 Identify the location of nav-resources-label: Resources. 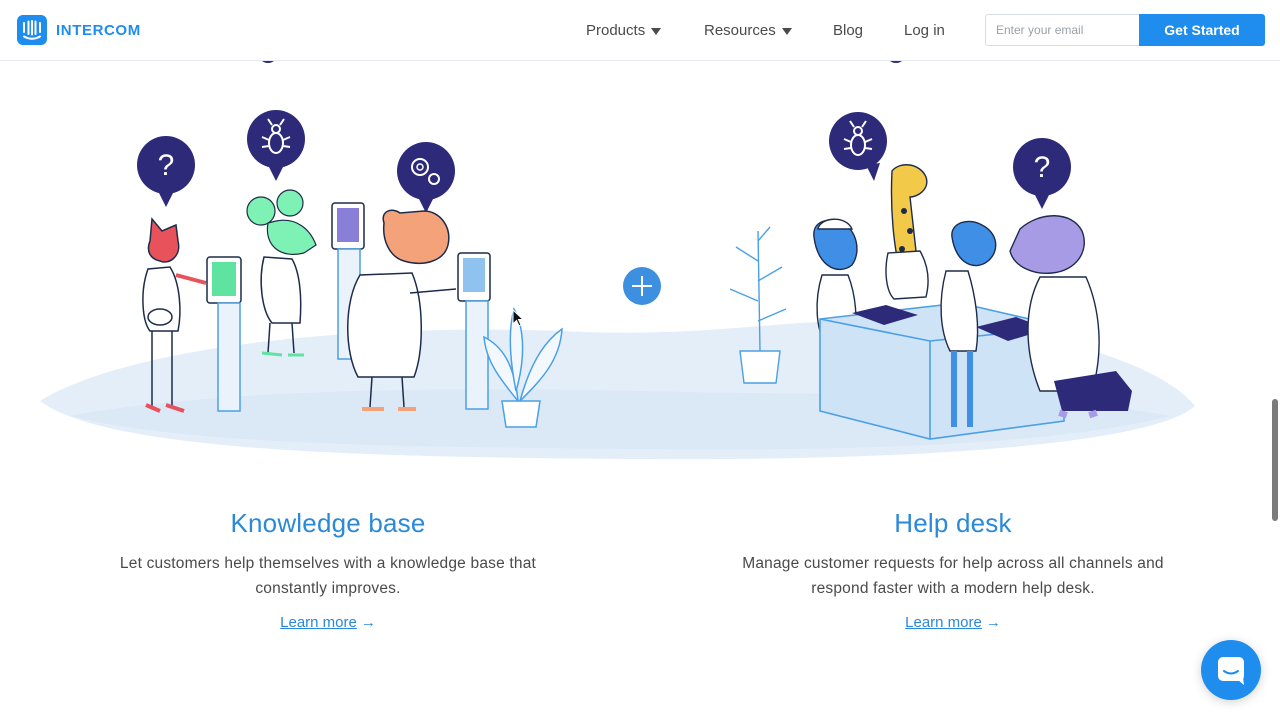
(740, 30).